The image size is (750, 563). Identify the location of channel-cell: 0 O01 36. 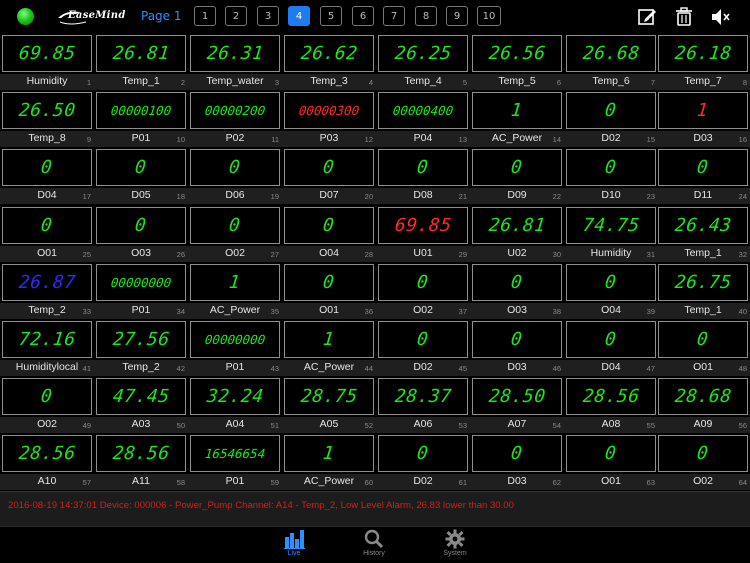
(329, 290).